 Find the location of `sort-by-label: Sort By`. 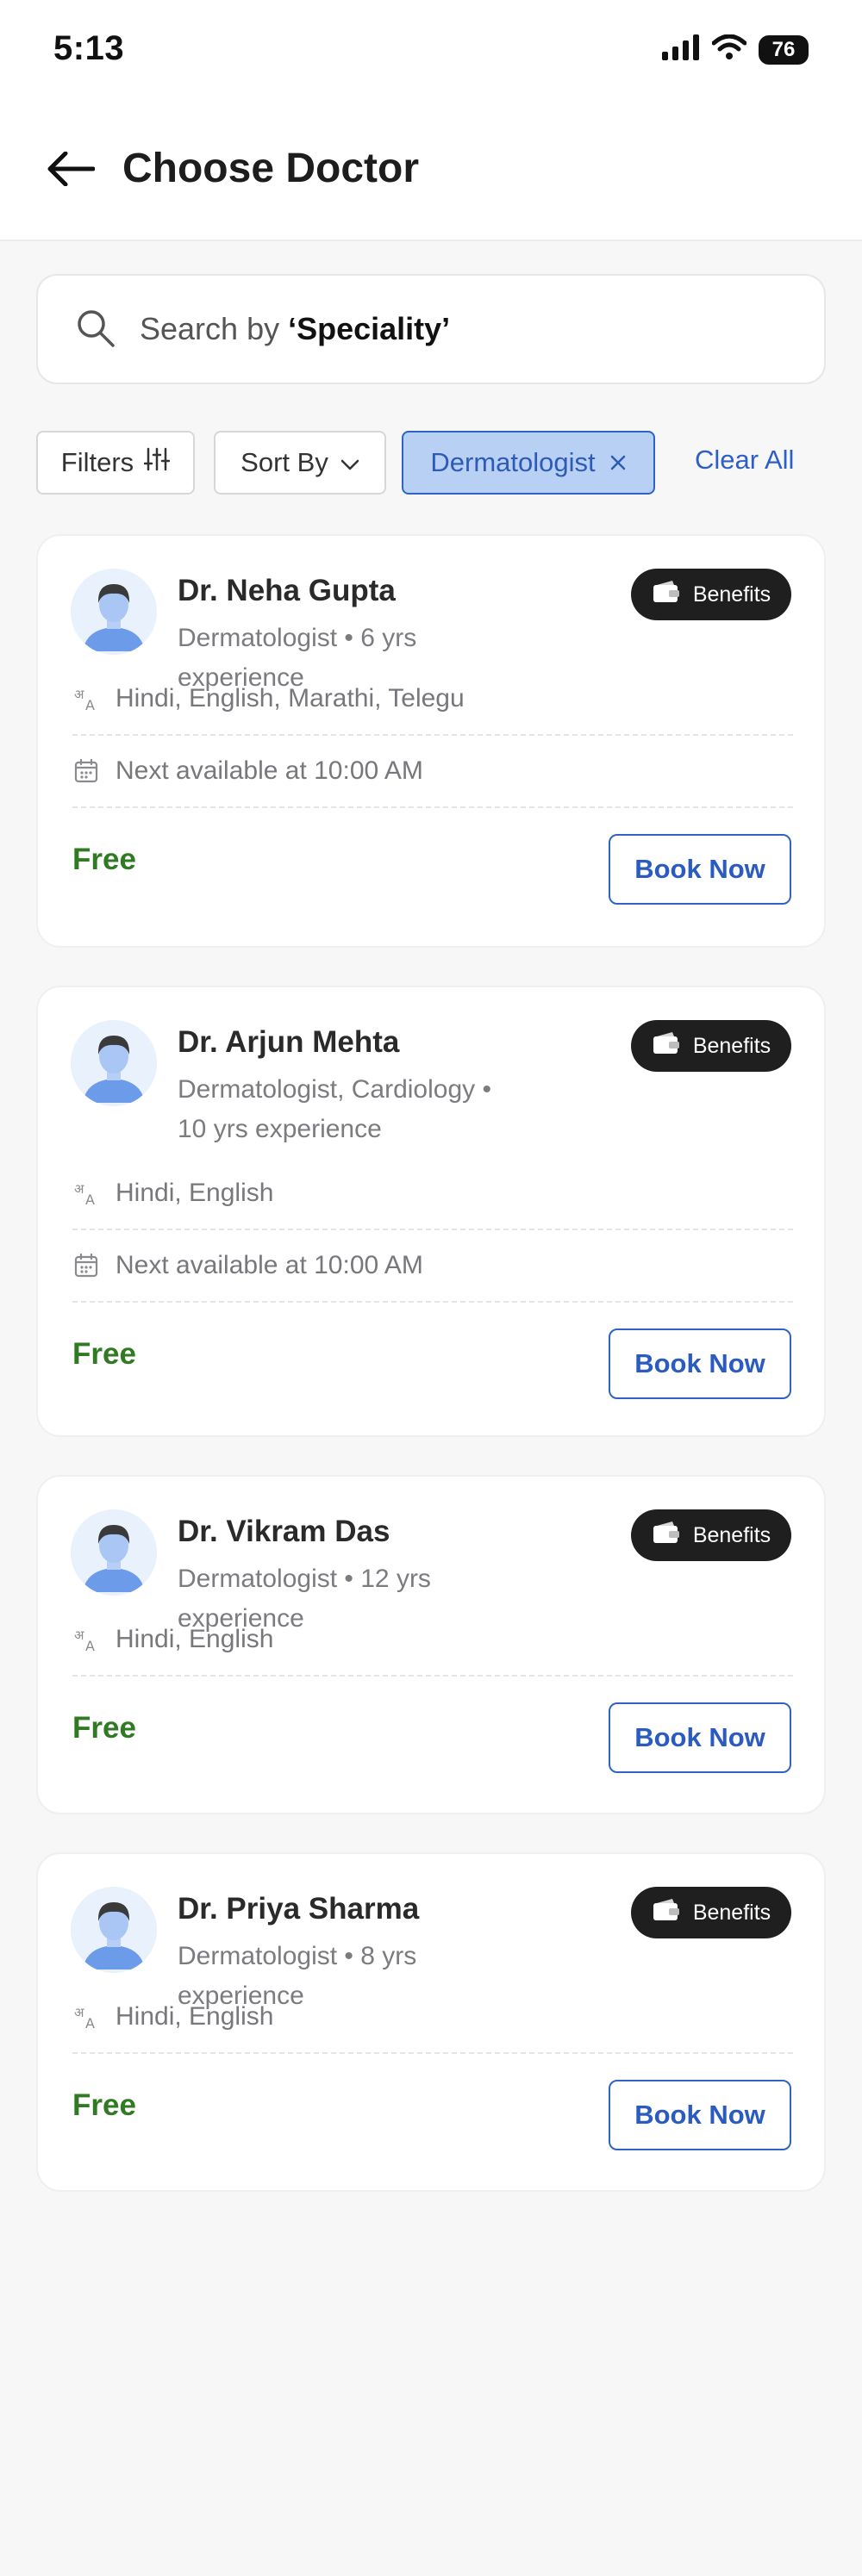

sort-by-label: Sort By is located at coordinates (284, 462).